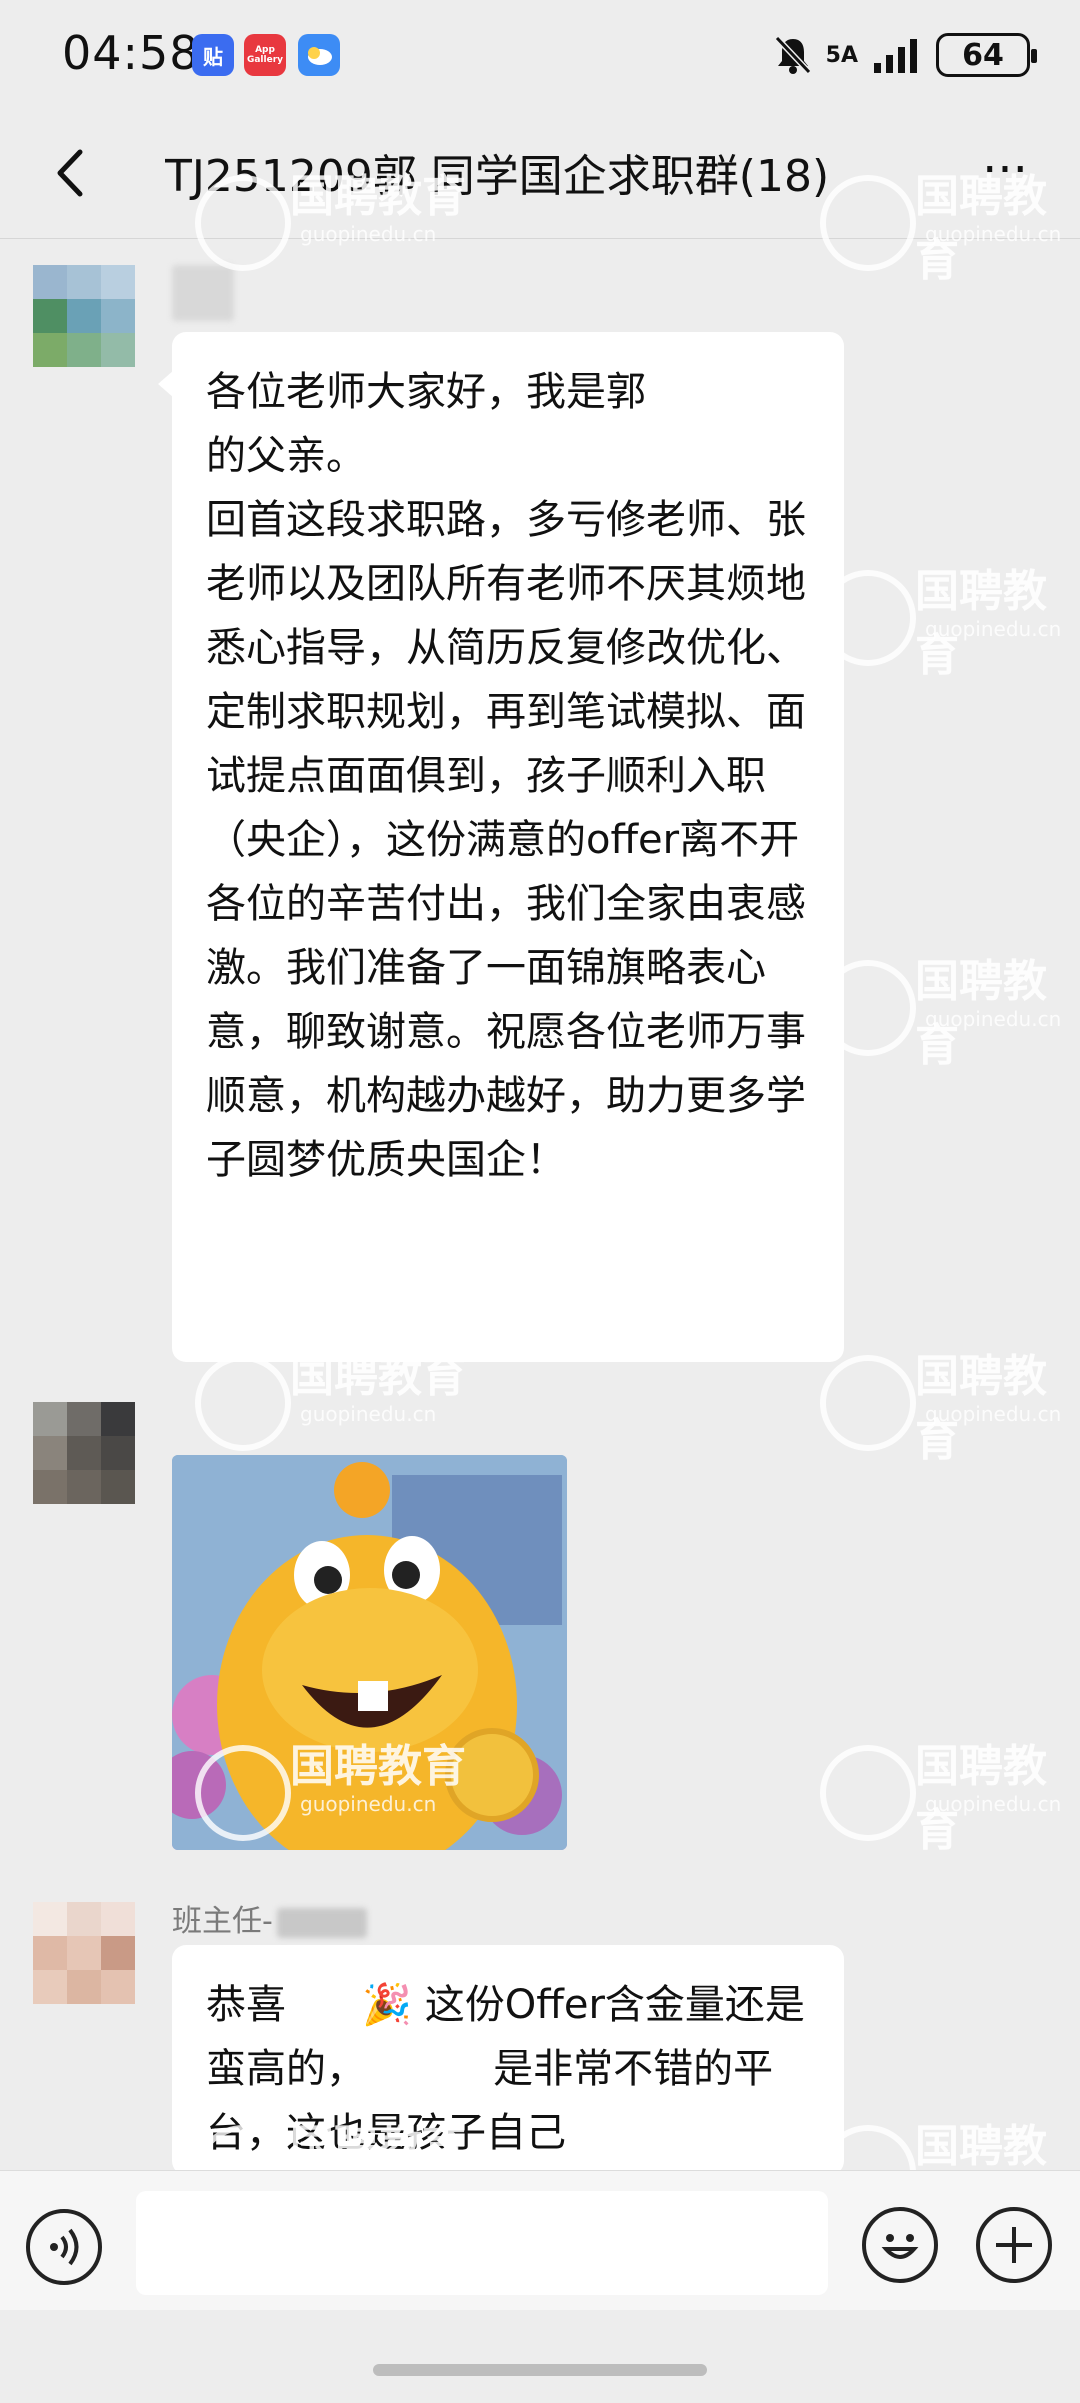  I want to click on network-label: 5A, so click(841, 55).